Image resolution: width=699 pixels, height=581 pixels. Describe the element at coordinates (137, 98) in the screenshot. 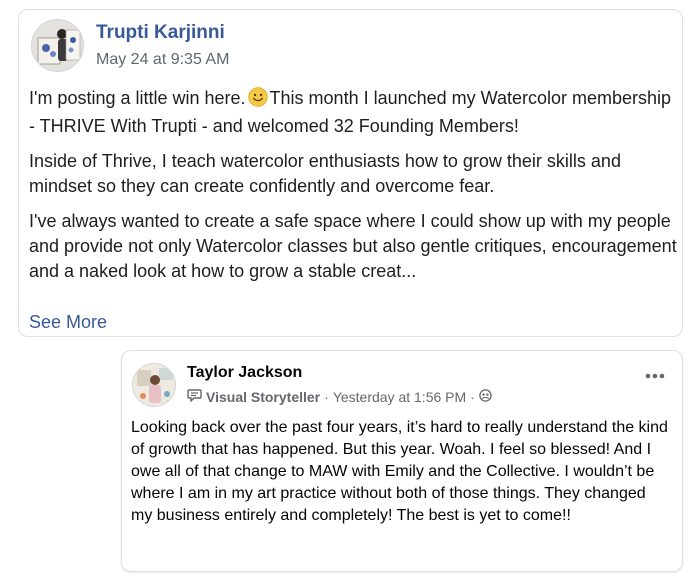

I see `post-paragraph-1-start: I'm posting a little win here.` at that location.